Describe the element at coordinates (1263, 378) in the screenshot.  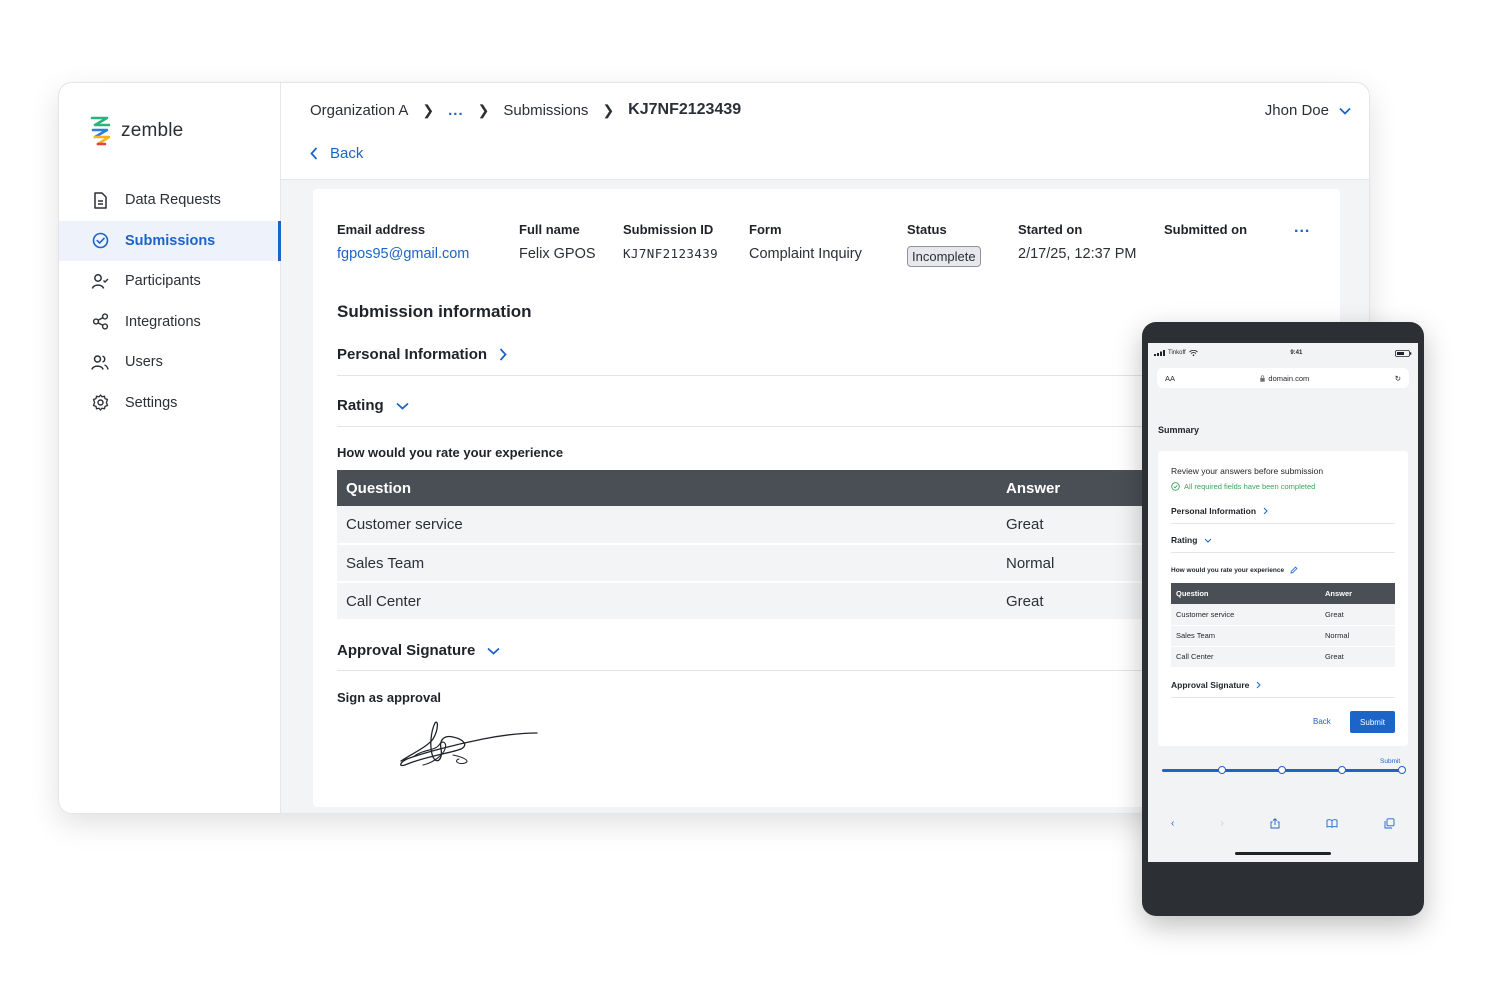
I see `lock-icon` at that location.